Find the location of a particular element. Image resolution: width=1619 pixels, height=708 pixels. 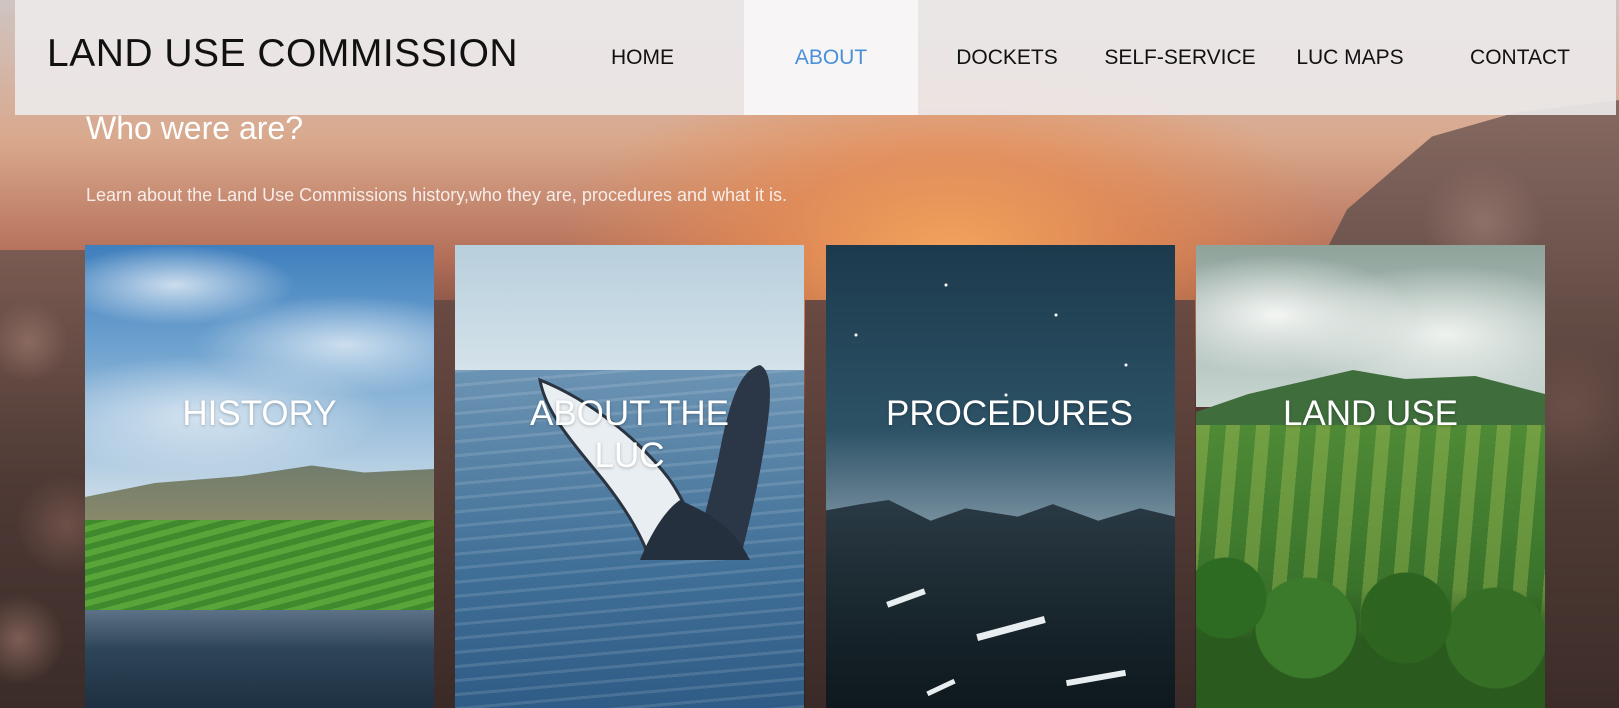

nav-self-service: SELF-SERVICE is located at coordinates (1180, 57).